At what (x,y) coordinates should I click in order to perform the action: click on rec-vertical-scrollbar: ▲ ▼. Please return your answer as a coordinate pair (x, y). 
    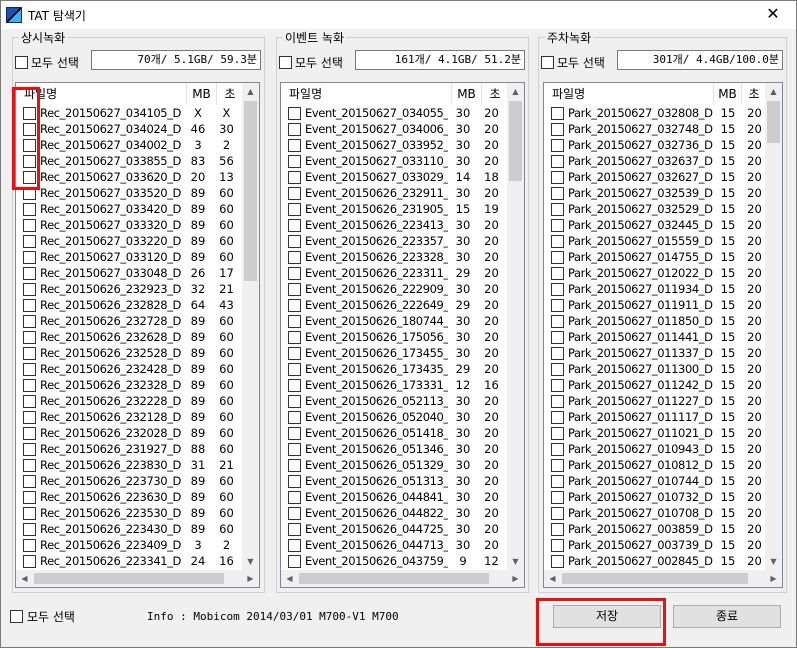
    Looking at the image, I should click on (250, 326).